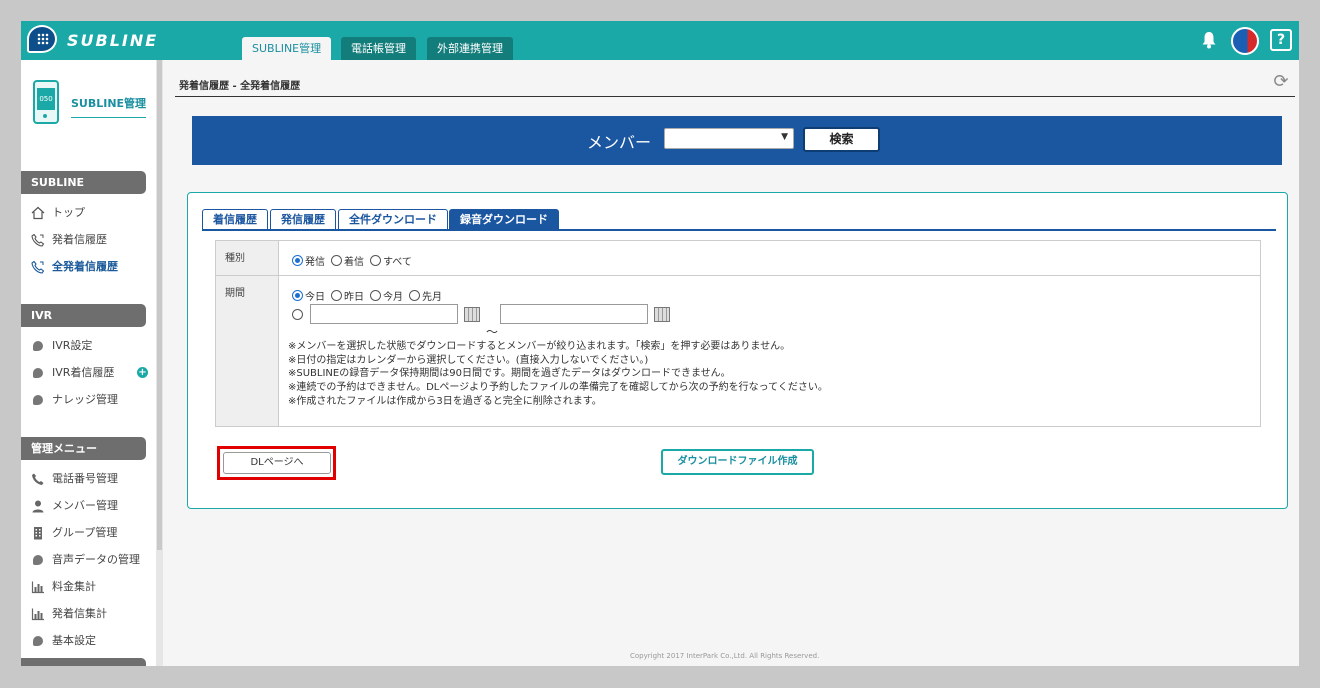 Image resolution: width=1320 pixels, height=688 pixels. Describe the element at coordinates (470, 48) in the screenshot. I see `tab-external-integration: 外部連携管理` at that location.